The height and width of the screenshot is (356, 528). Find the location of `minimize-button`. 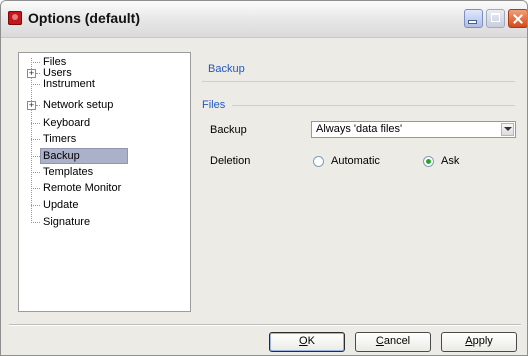

minimize-button is located at coordinates (473, 18).